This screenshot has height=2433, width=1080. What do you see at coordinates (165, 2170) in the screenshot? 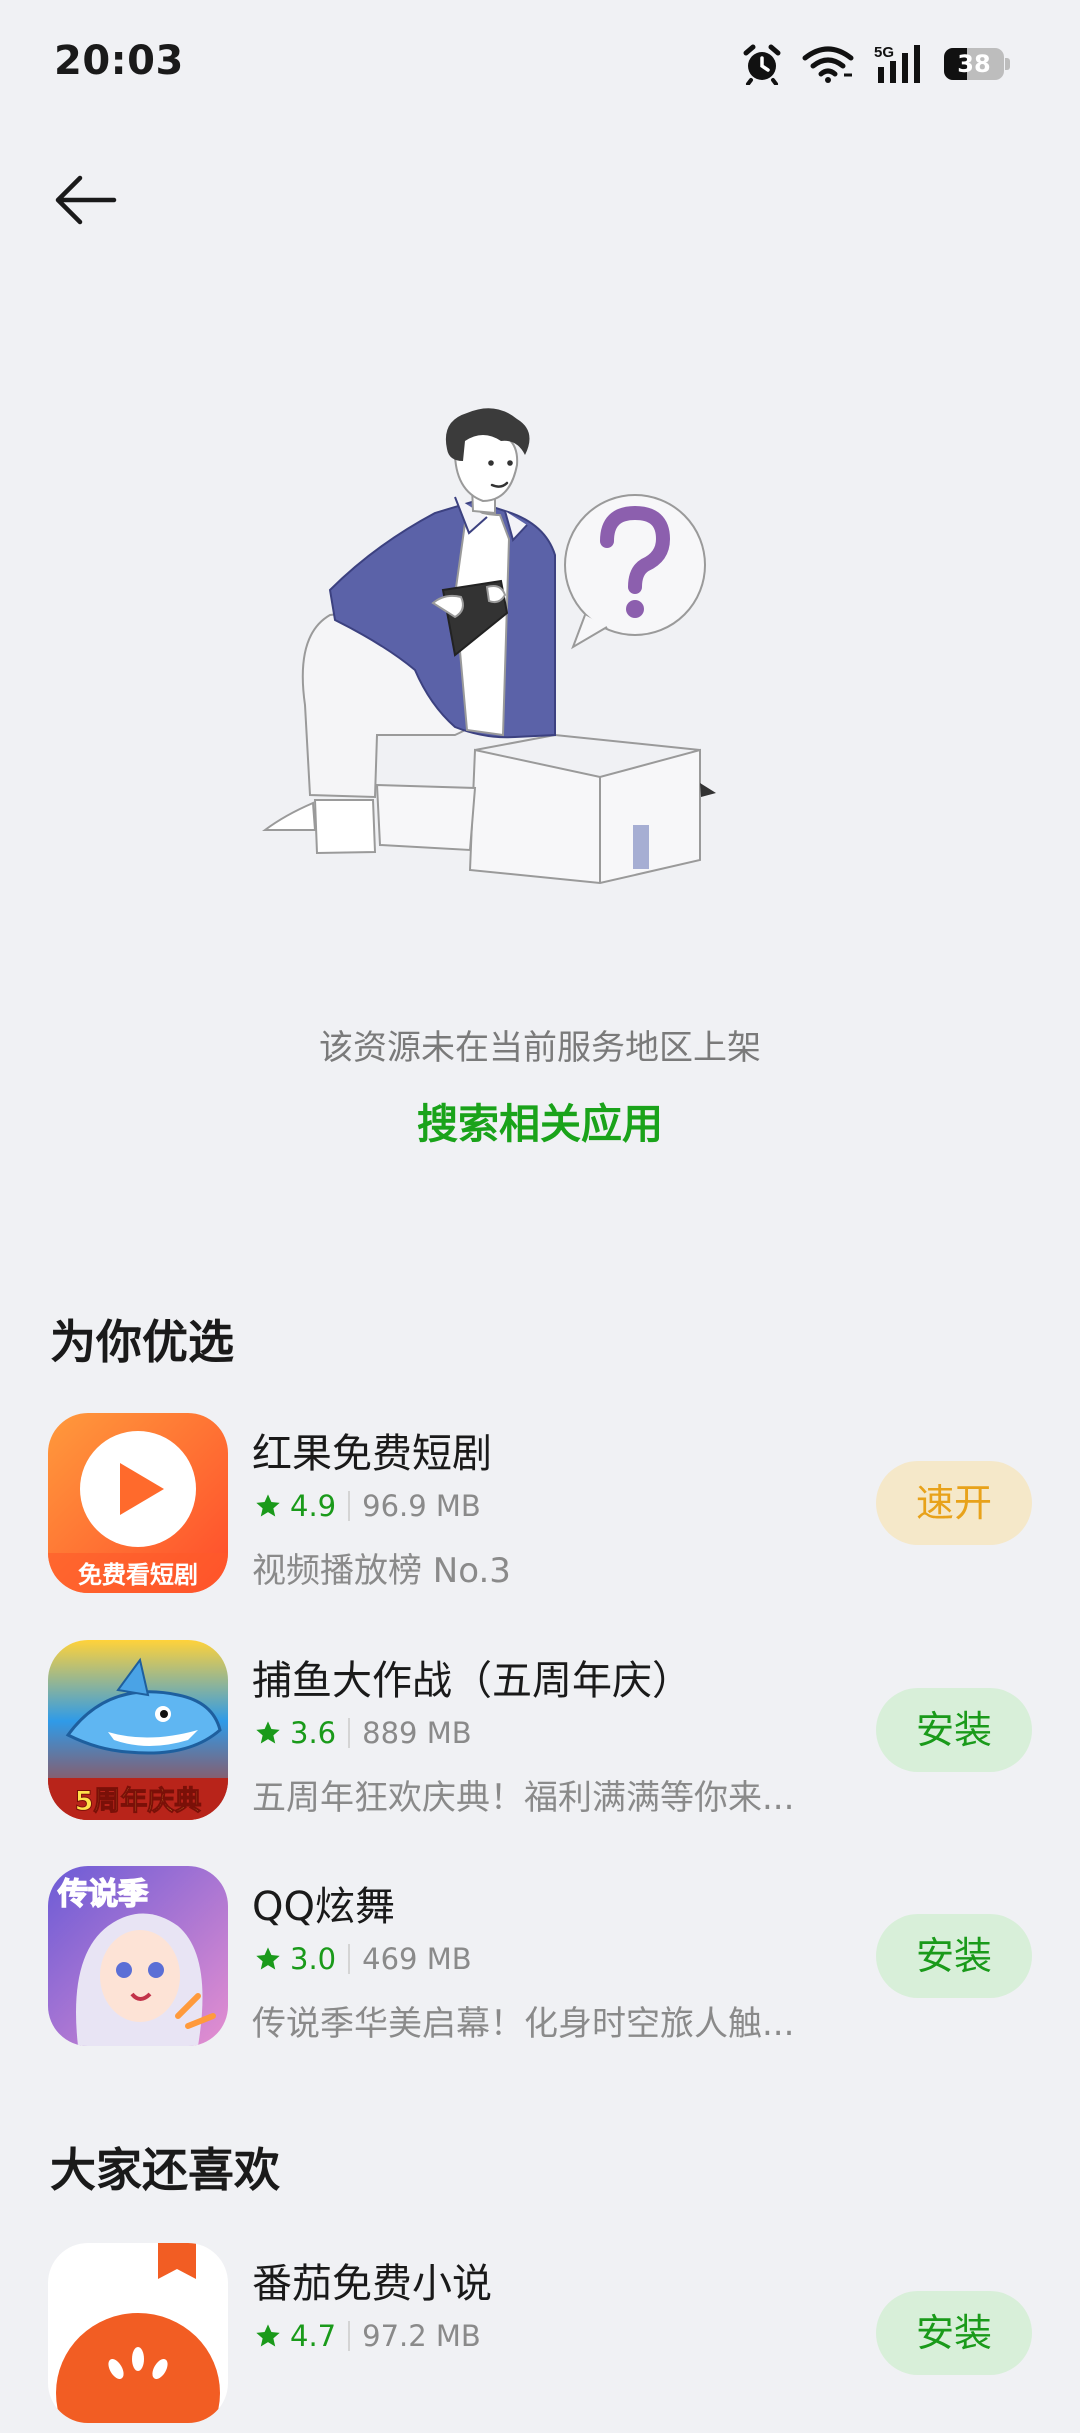
I see `section-title-also-like: 大家还喜欢` at bounding box center [165, 2170].